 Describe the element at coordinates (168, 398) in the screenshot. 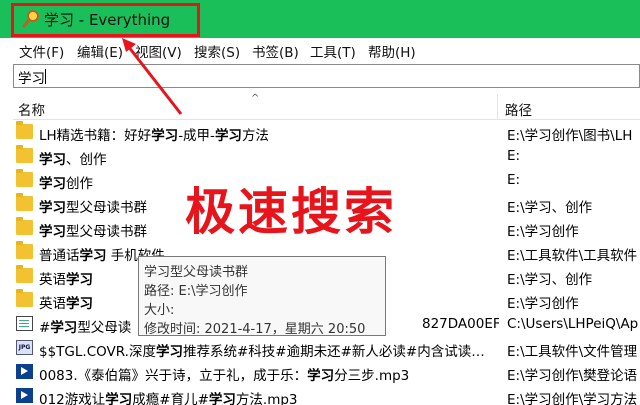

I see `row-name: 012游戏让学习成瘾#育儿#学习方法.mp3` at that location.